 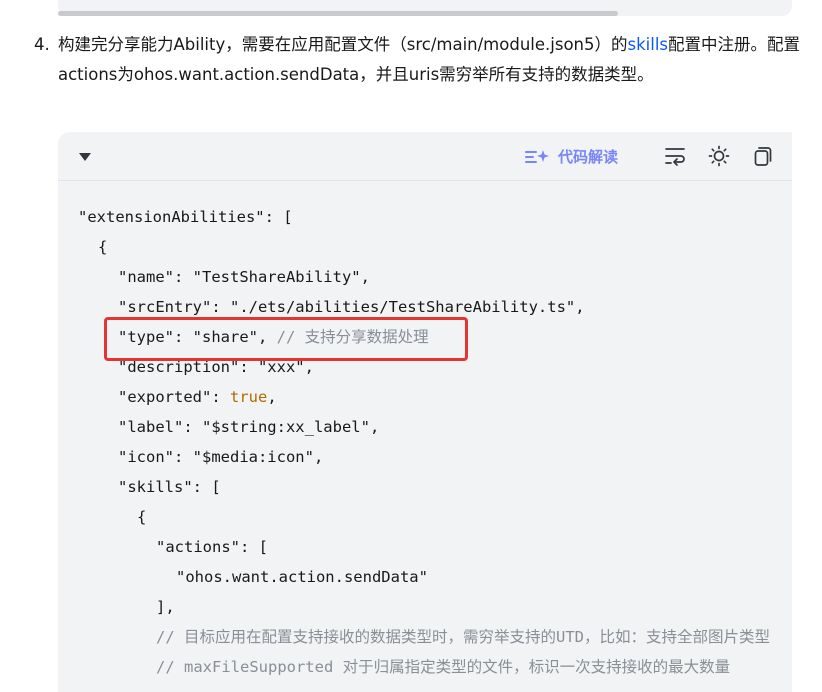 I want to click on ai-explain-button: 代码解读, so click(x=571, y=156).